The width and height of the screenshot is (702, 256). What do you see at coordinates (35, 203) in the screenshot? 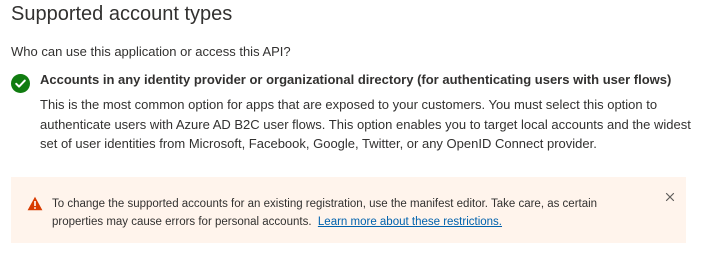
I see `warning-icon` at bounding box center [35, 203].